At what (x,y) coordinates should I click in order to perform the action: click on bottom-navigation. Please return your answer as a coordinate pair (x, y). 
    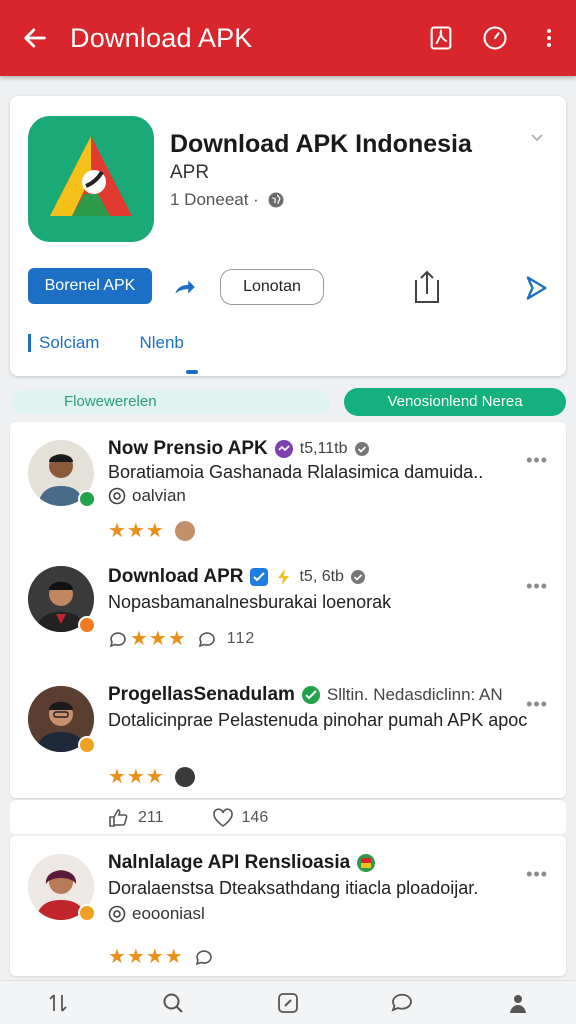
    Looking at the image, I should click on (288, 1002).